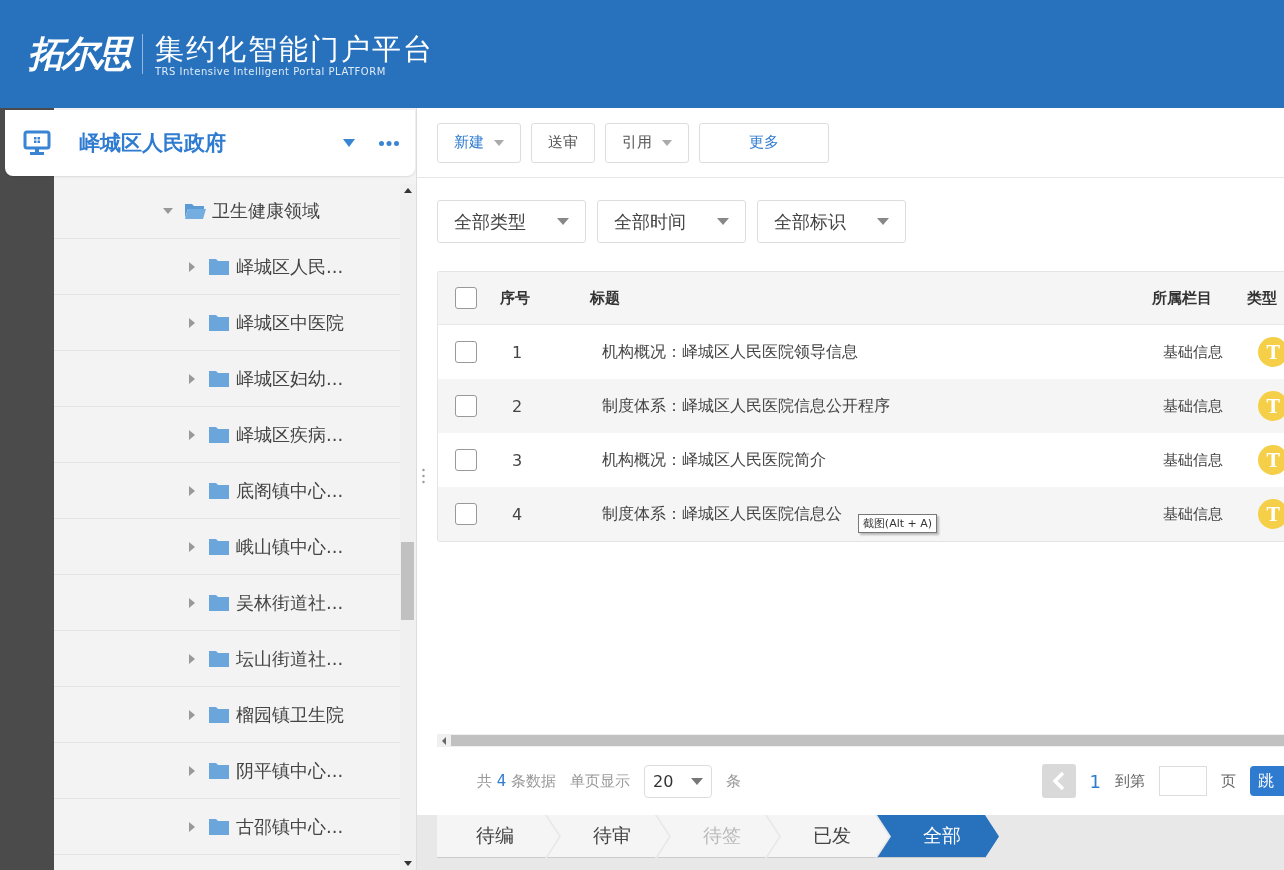 Image resolution: width=1284 pixels, height=870 pixels. Describe the element at coordinates (271, 71) in the screenshot. I see `platform-subtitle: TRS Intensive Intelligent Portal PLATFORM` at that location.